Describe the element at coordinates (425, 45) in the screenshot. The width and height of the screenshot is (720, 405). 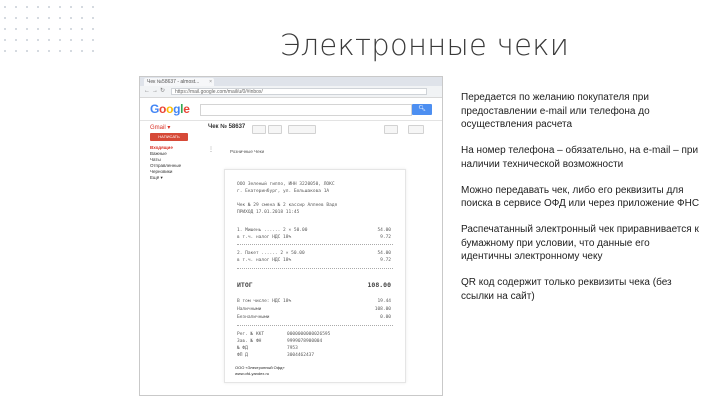
I see `slide-title: Электронные чеки` at that location.